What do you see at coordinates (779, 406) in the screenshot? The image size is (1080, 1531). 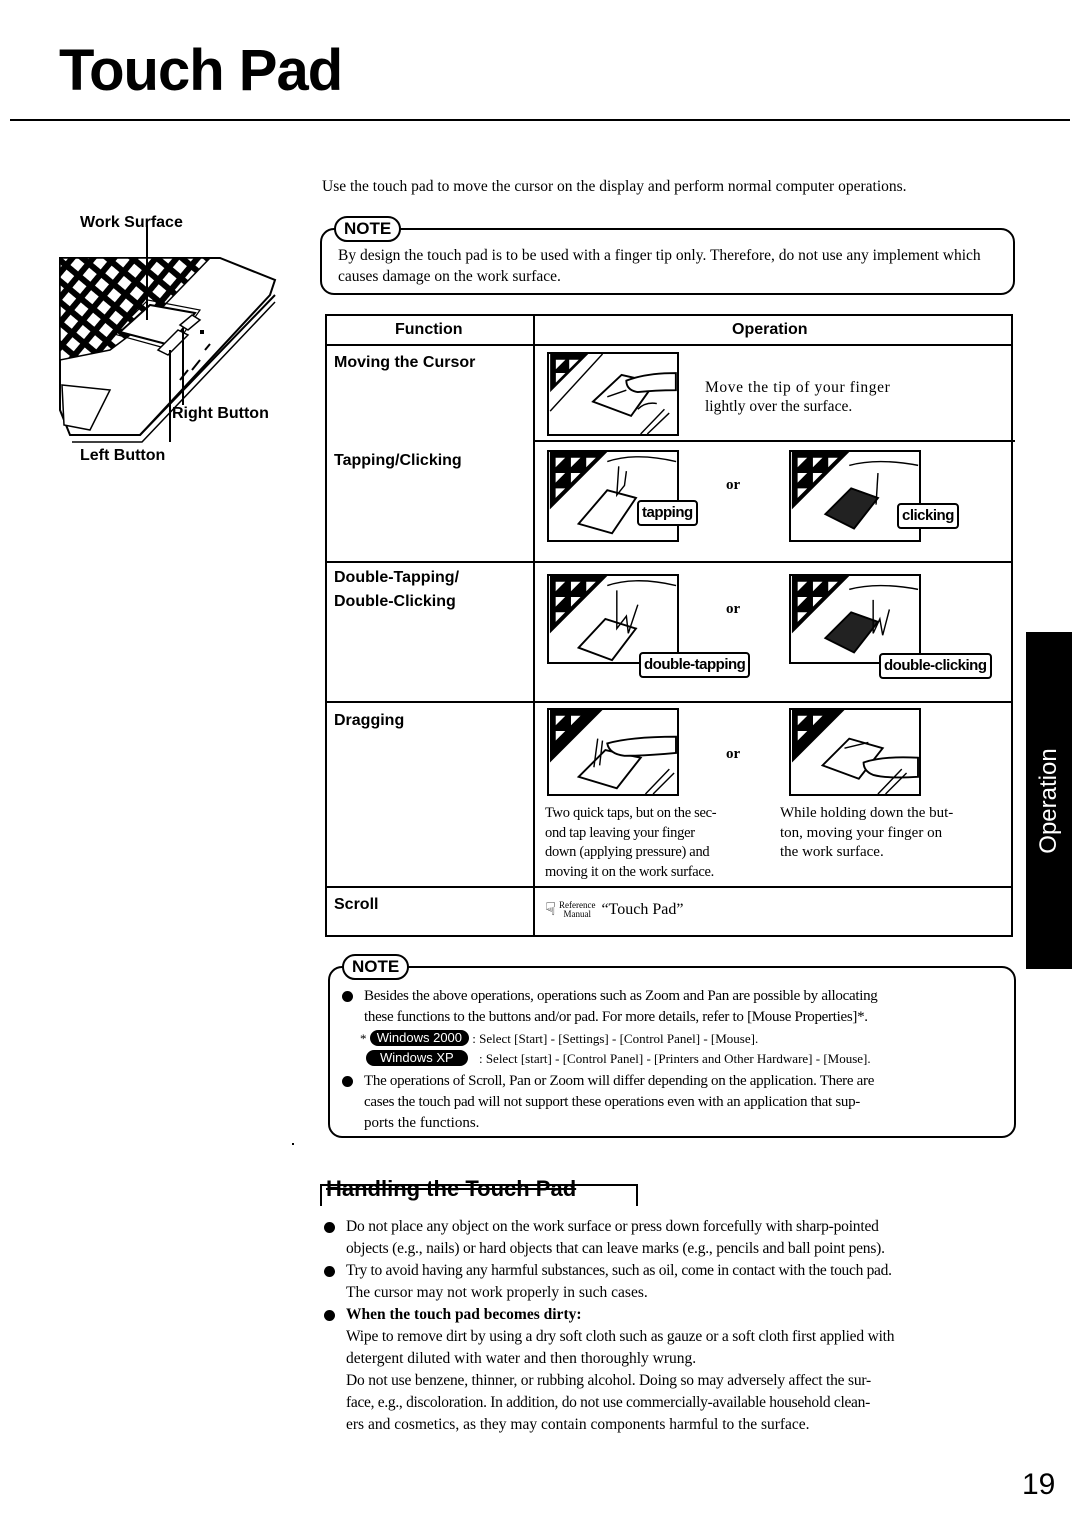 I see `moving-cursor-desc-line2: lightly over the surface.` at bounding box center [779, 406].